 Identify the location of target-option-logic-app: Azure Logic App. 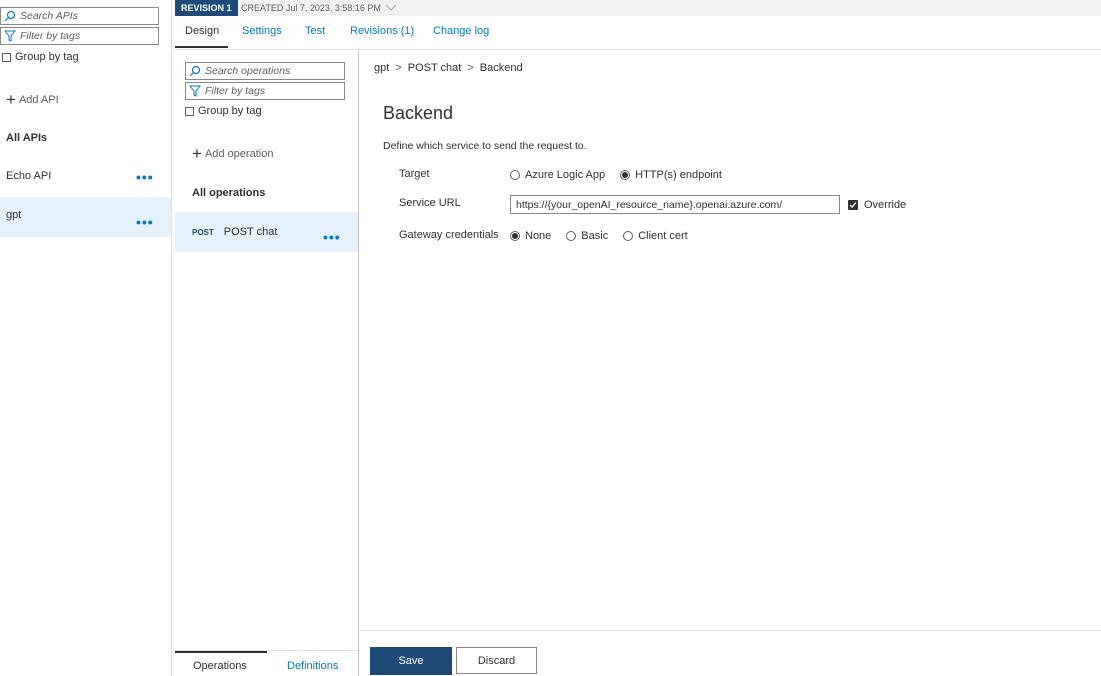
(557, 175).